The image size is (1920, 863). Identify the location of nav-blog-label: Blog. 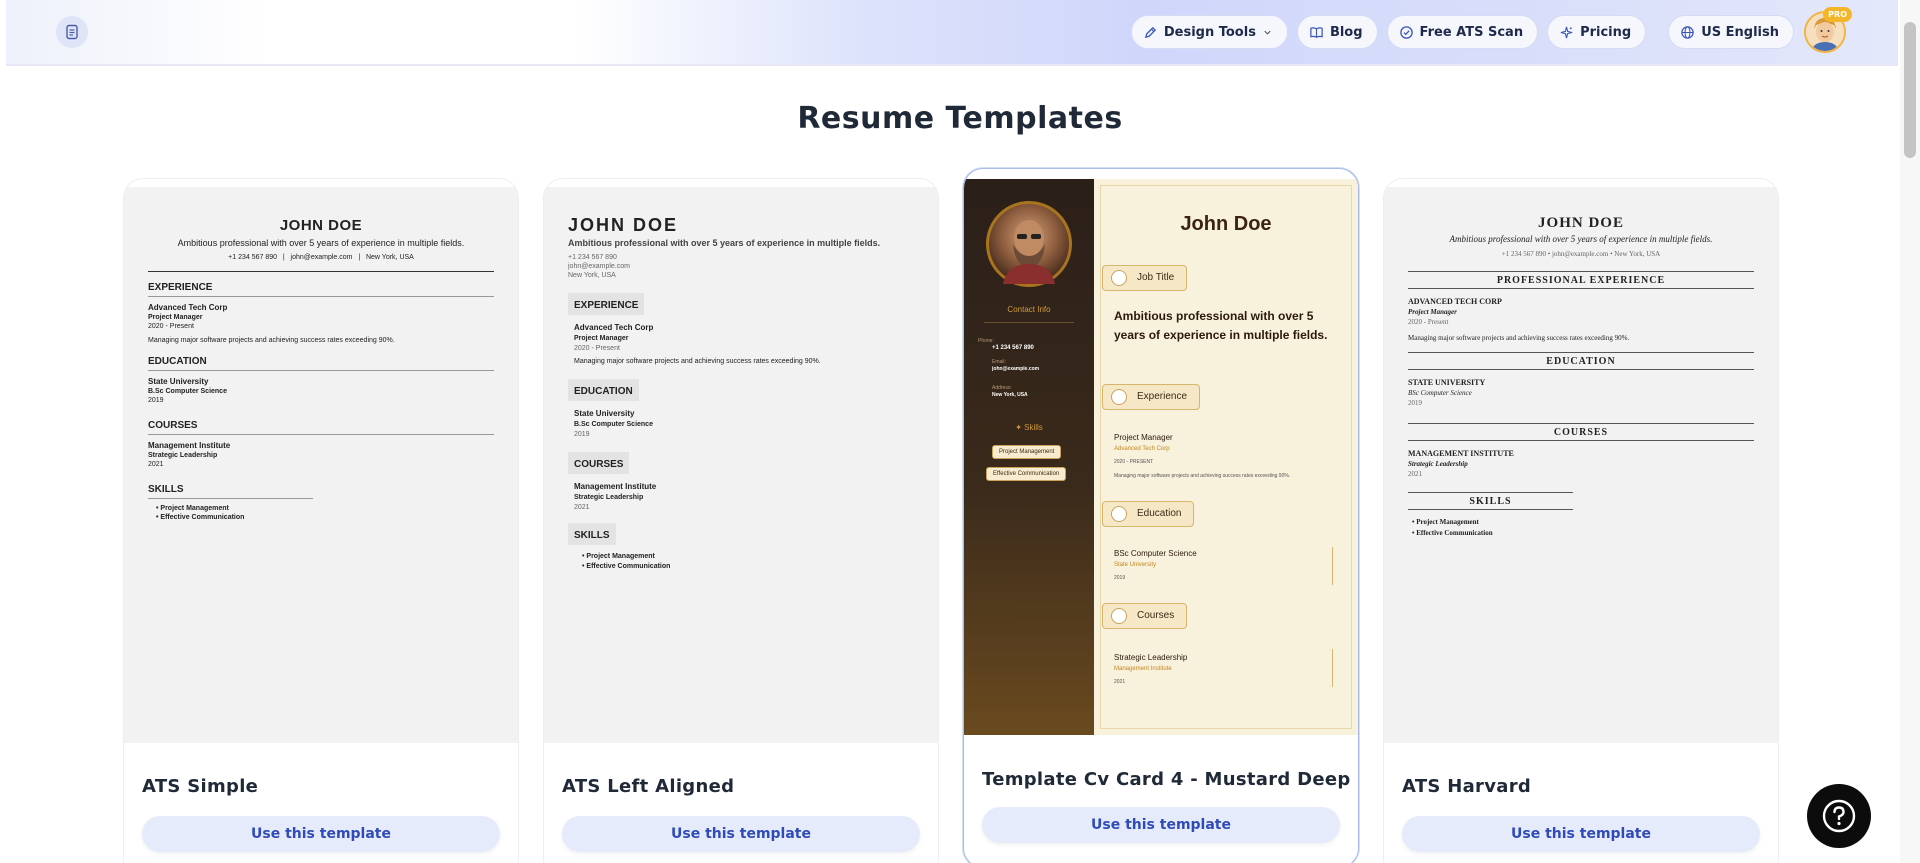
(1346, 32).